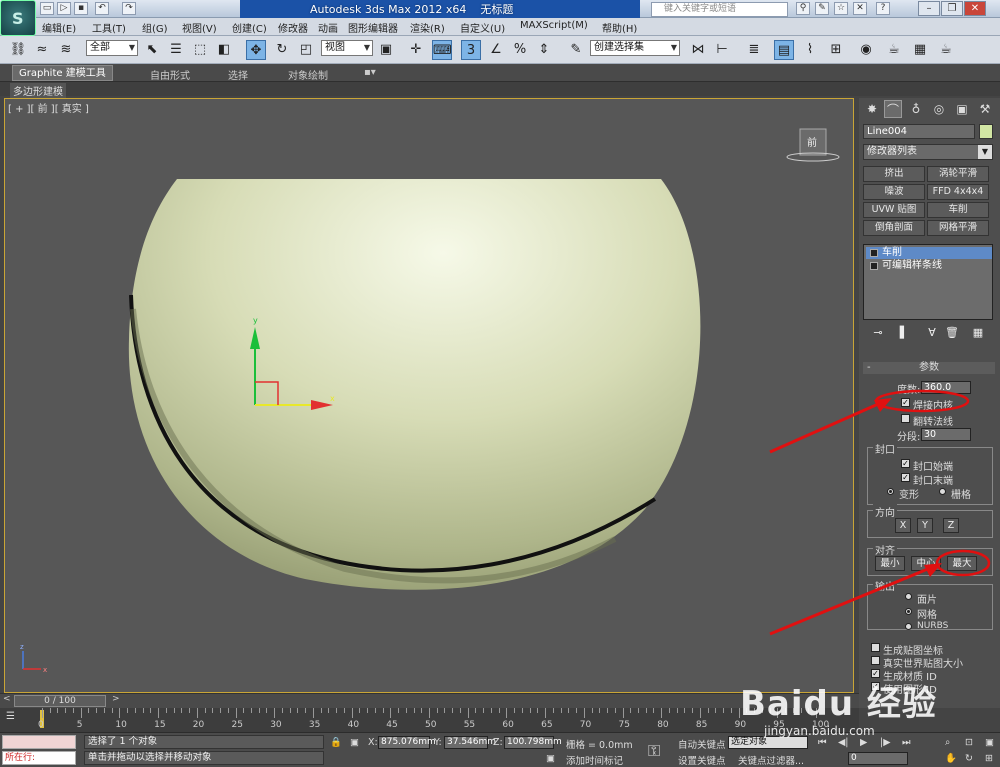 The height and width of the screenshot is (767, 1000). I want to click on timeline-tick-label: 45, so click(392, 725).